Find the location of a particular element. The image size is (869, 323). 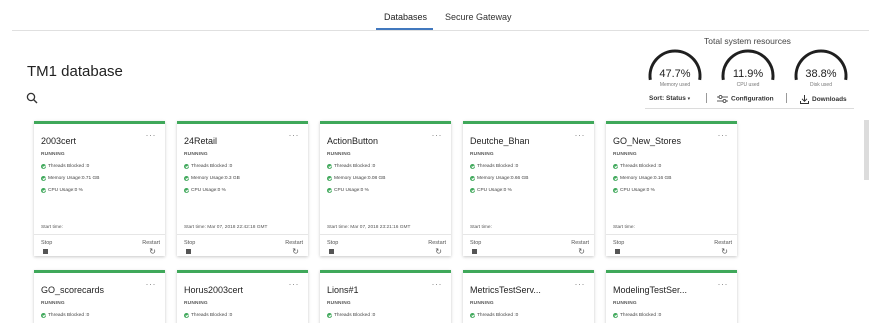

sort-value: Status is located at coordinates (675, 98).